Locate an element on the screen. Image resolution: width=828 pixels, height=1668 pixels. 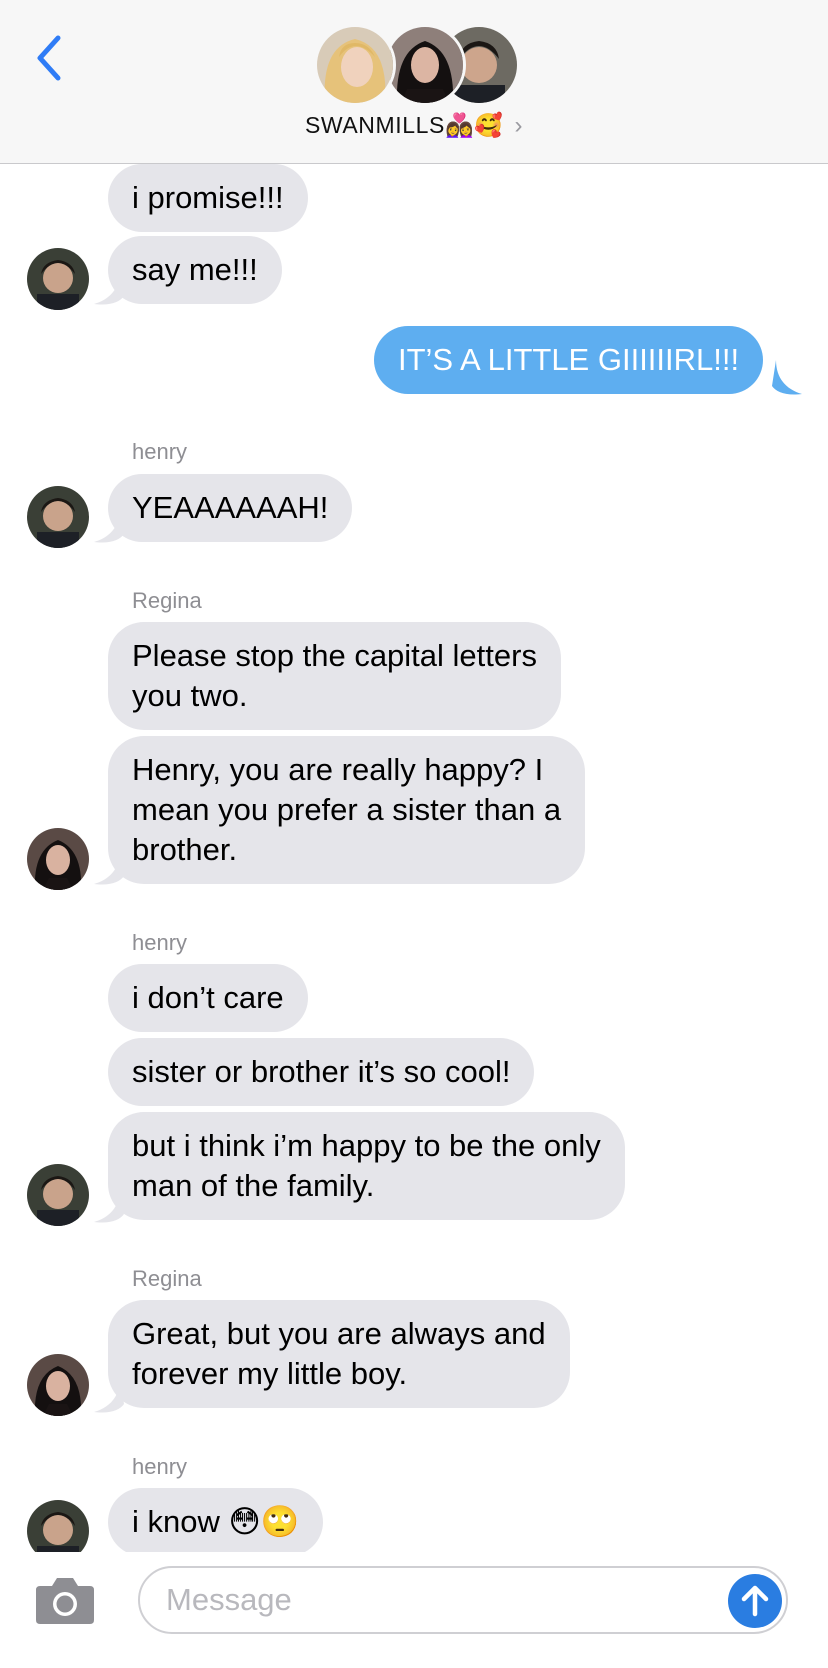
group-name-emojis: 👩‍❤️‍👩🥰 is located at coordinates (474, 125).